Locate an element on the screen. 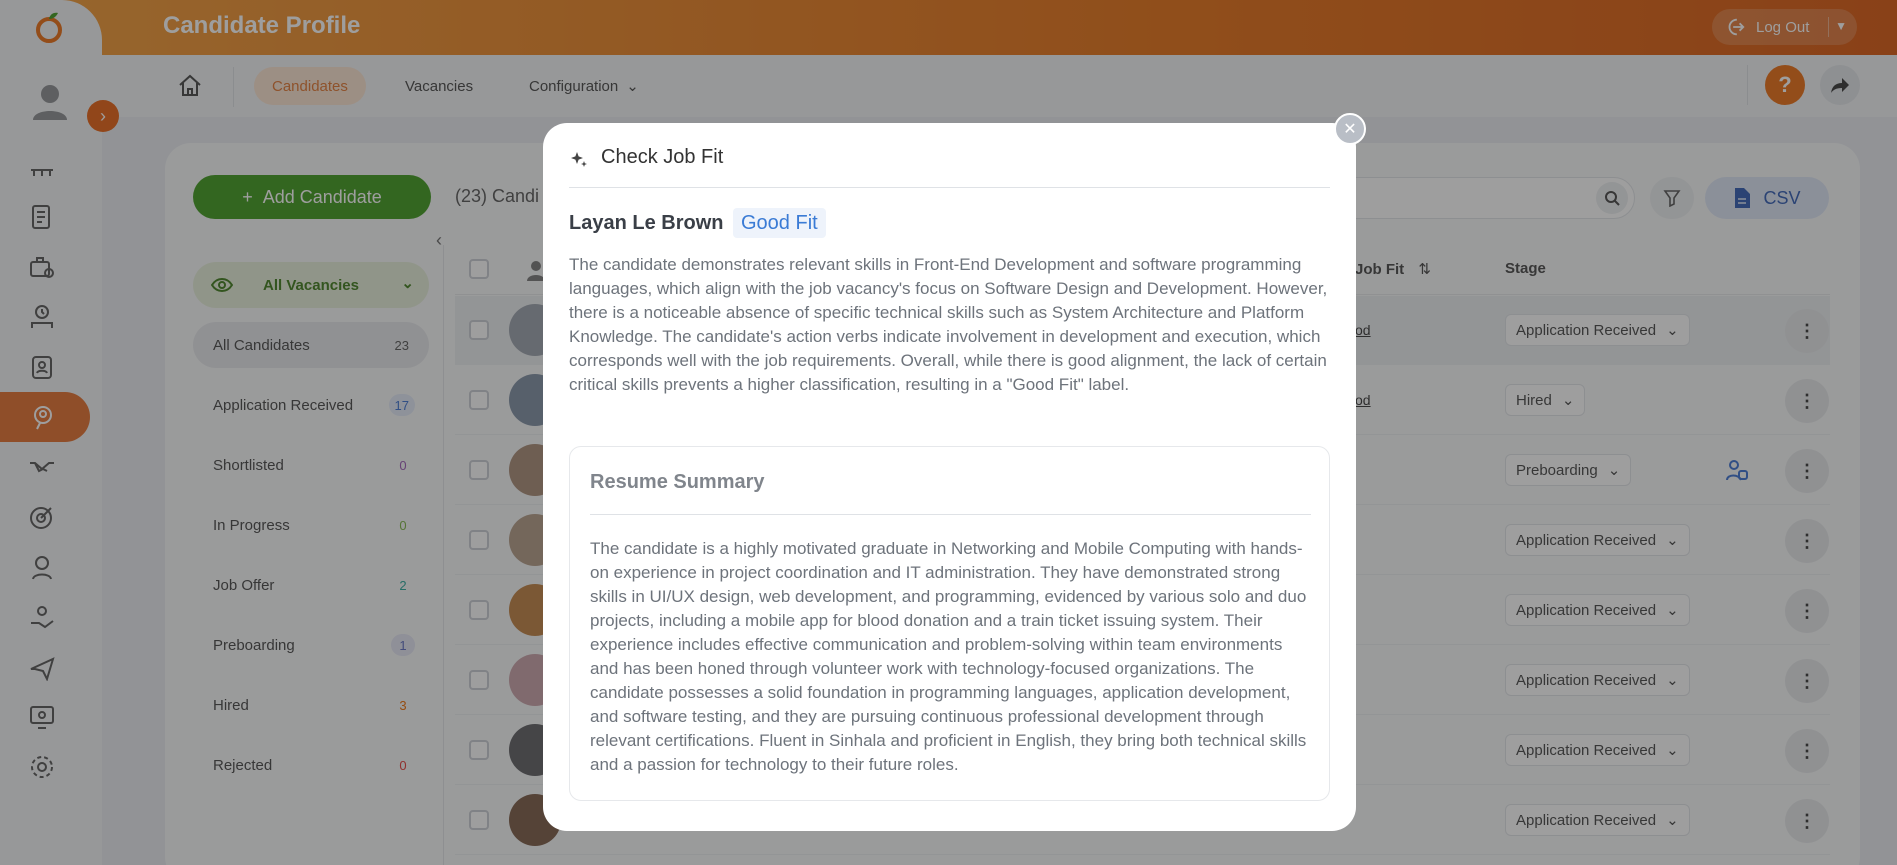  close-icon: ✕ is located at coordinates (1350, 129).